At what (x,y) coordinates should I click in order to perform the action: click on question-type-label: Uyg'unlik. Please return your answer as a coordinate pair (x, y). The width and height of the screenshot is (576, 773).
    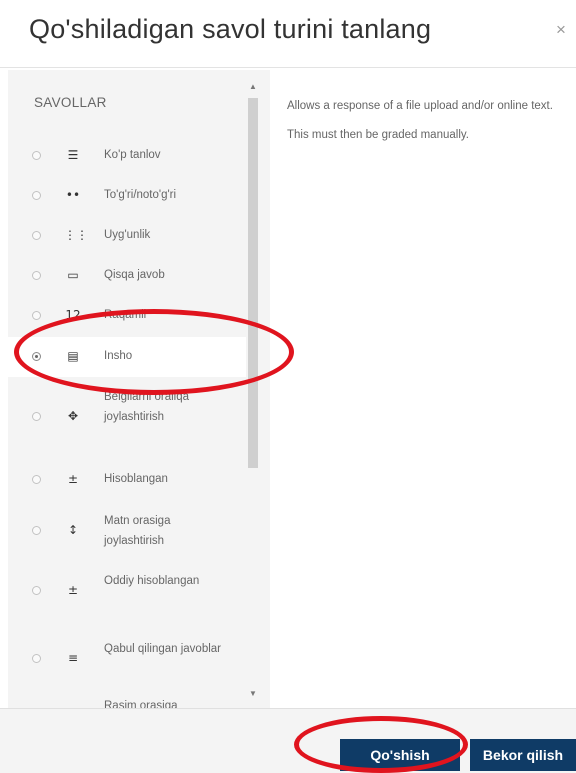
    Looking at the image, I should click on (127, 235).